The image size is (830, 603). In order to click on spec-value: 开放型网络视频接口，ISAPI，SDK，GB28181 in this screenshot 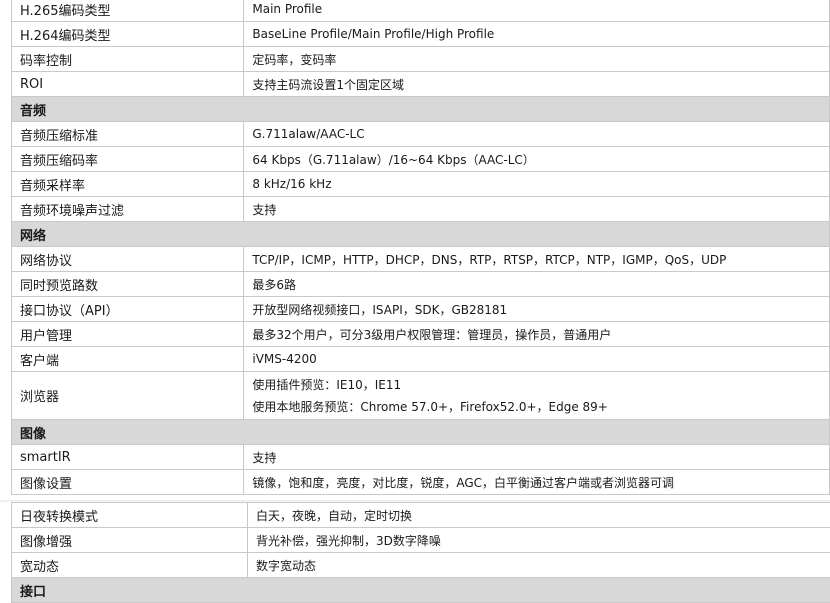, I will do `click(537, 309)`.